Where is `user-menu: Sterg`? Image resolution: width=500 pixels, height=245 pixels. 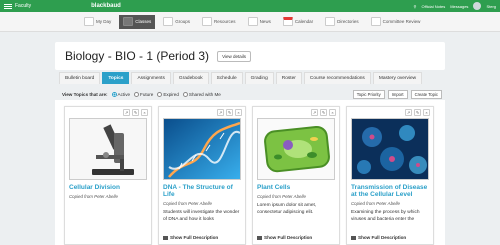
user-menu: Sterg is located at coordinates (491, 6).